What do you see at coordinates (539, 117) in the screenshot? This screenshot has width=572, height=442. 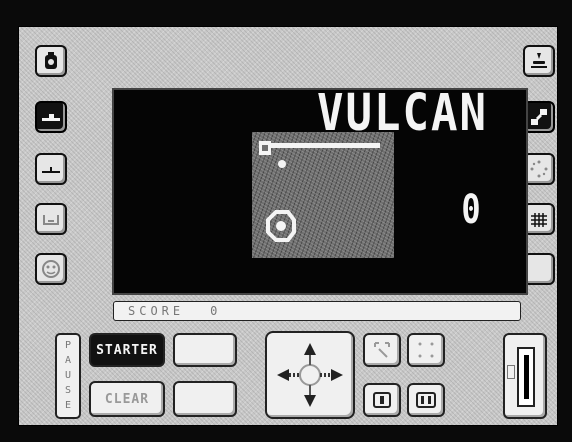 I see `step-icon` at bounding box center [539, 117].